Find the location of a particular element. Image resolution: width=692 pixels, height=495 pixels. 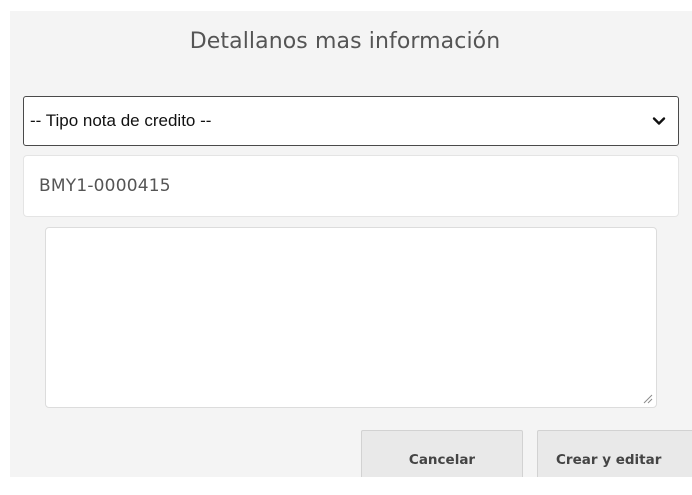

credit-note-type-select: -- Tipo nota de credito -- is located at coordinates (351, 121).